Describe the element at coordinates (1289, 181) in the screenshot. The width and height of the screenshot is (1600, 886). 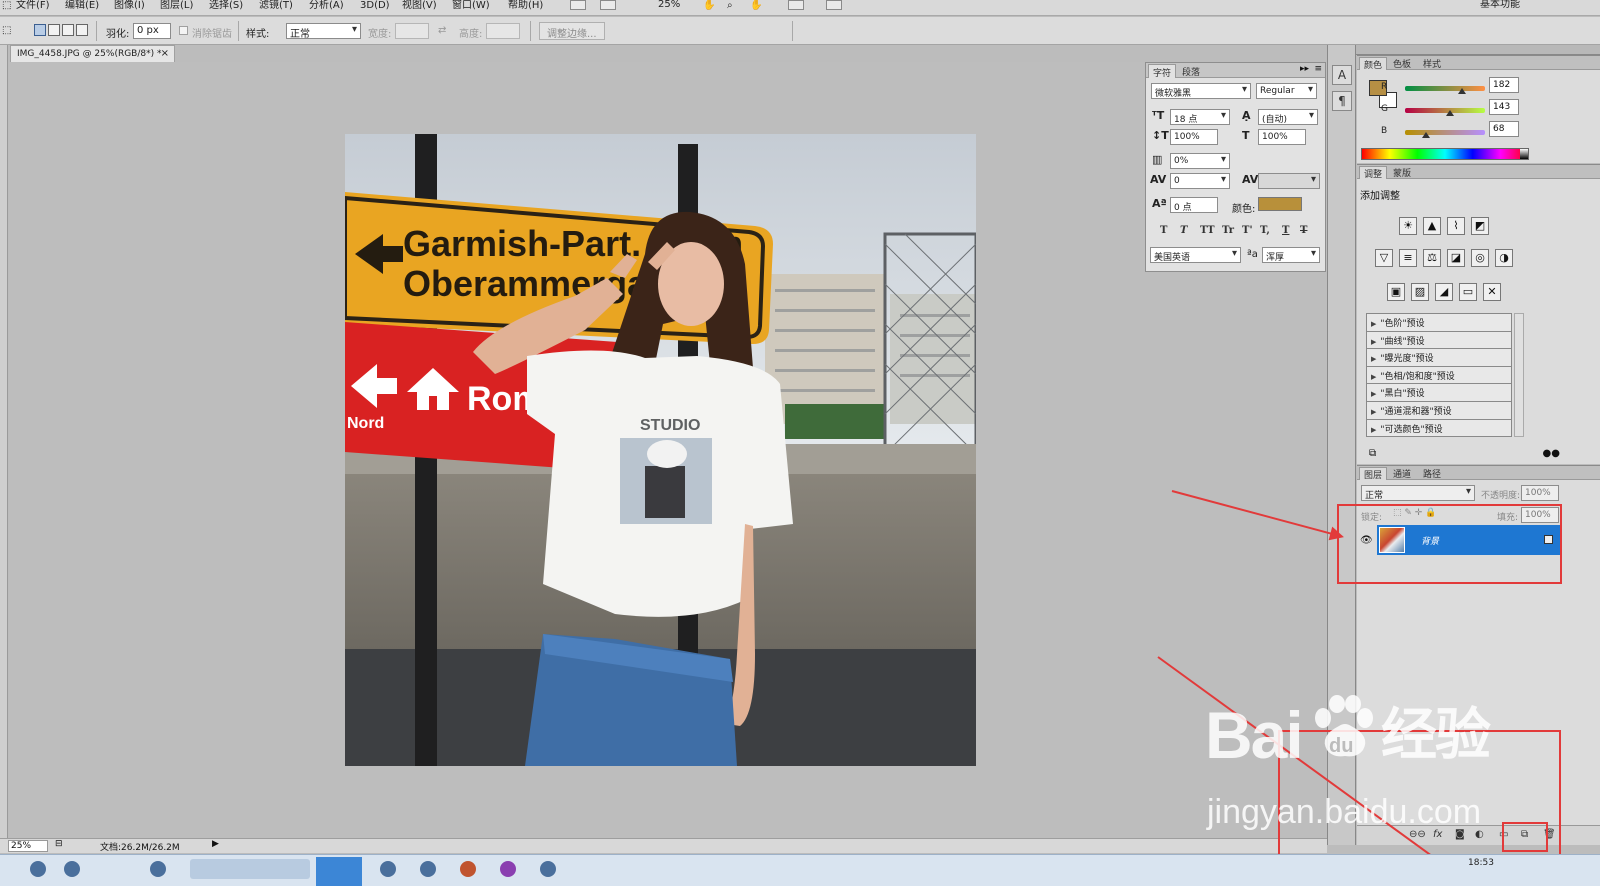
I see `tracking-field` at that location.